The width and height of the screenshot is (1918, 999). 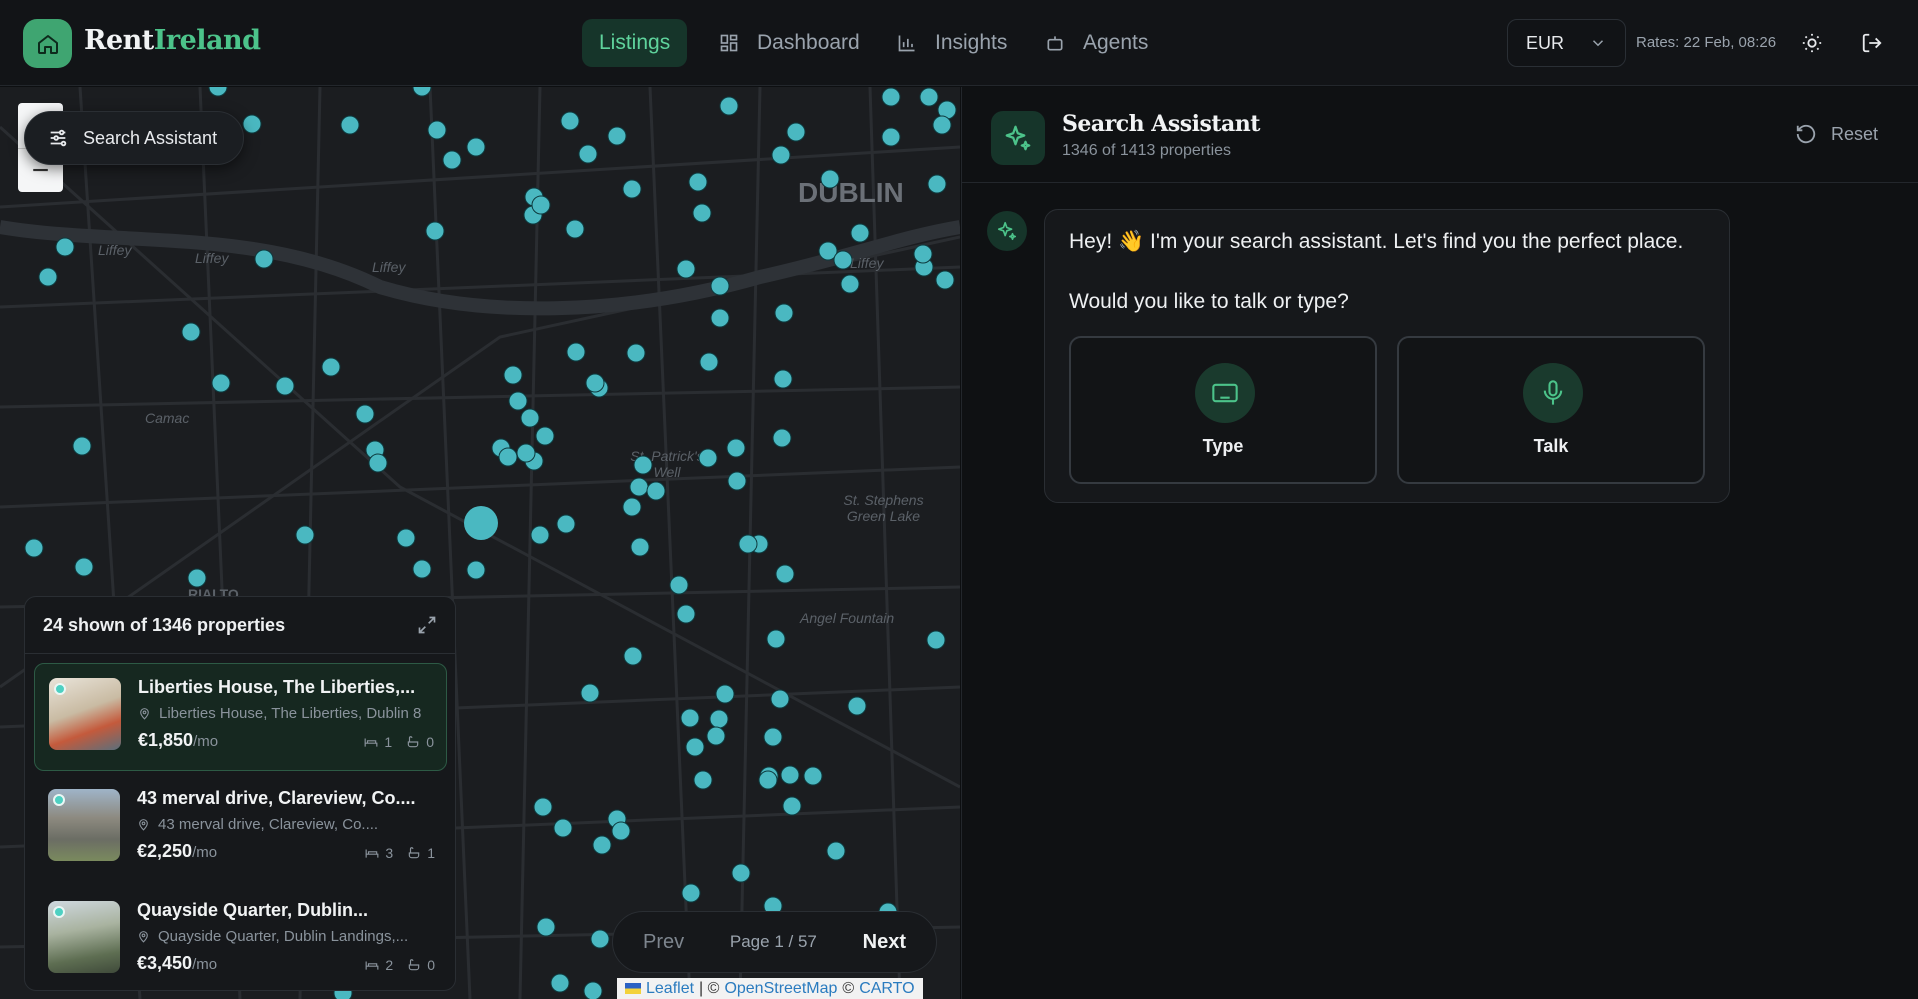 I want to click on brand-name: RentIreland, so click(x=172, y=40).